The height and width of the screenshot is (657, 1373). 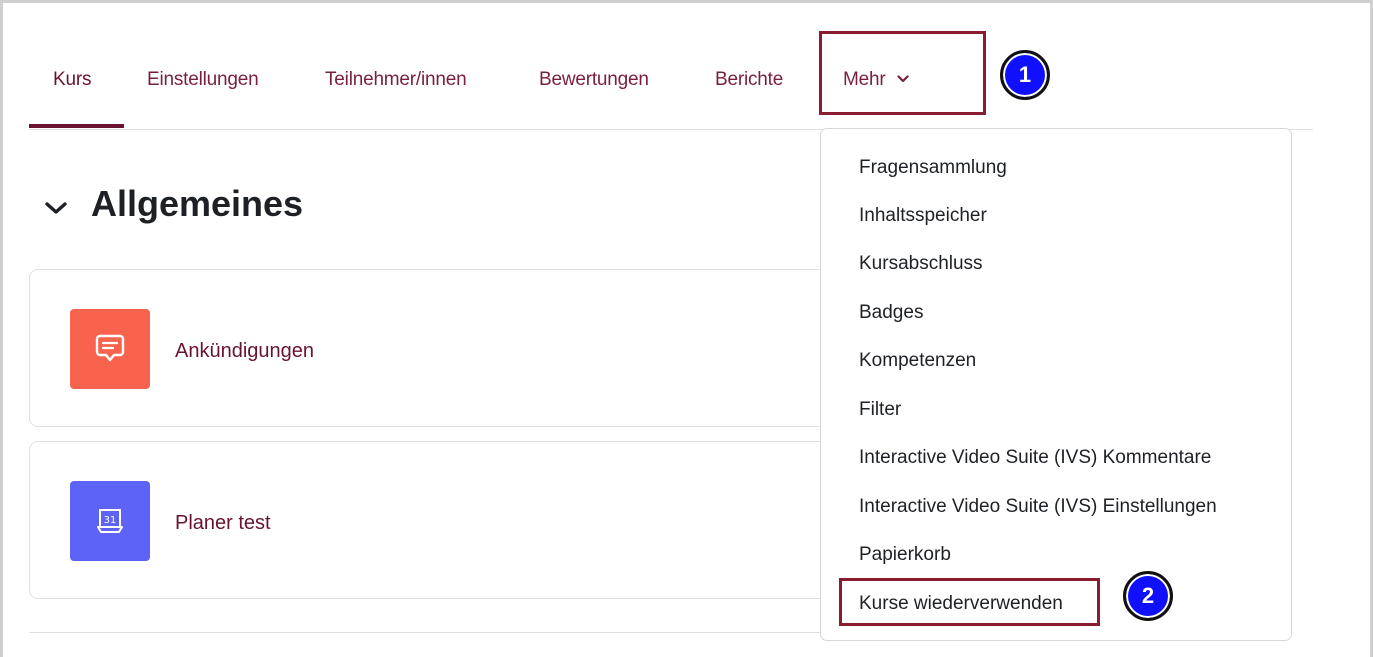 I want to click on tab-kurs: Kurs, so click(x=72, y=96).